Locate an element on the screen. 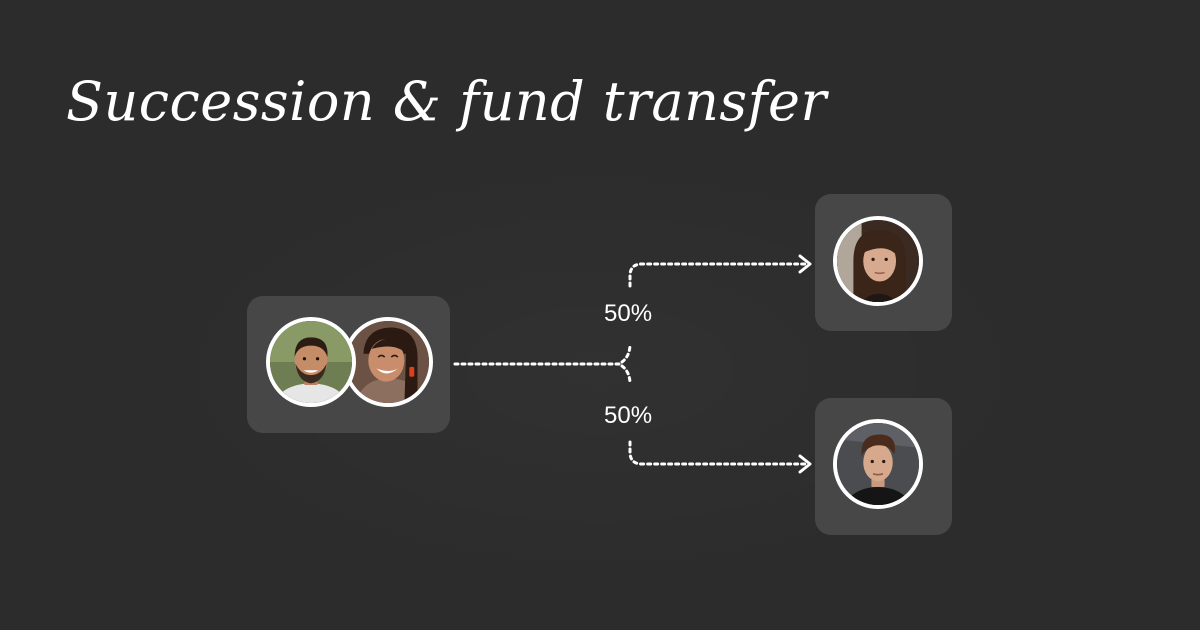 This screenshot has width=1200, height=630. split-percent-bottom: 50% is located at coordinates (628, 415).